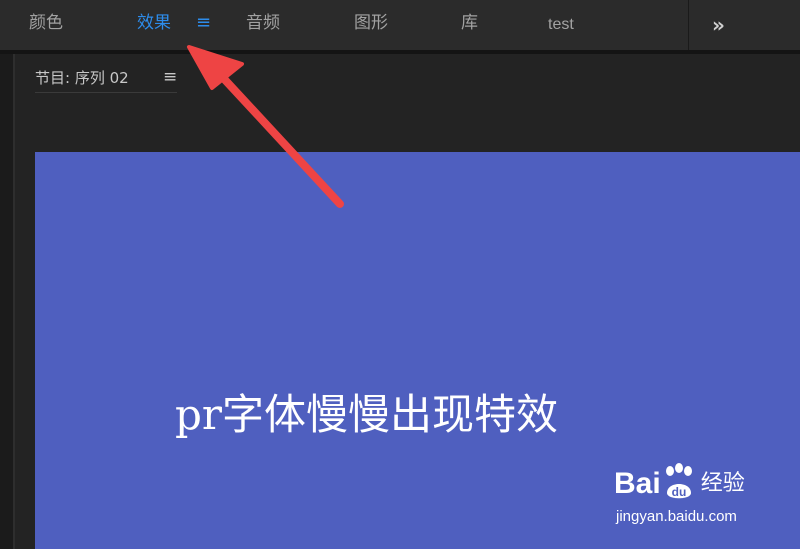 Image resolution: width=800 pixels, height=549 pixels. What do you see at coordinates (154, 23) in the screenshot?
I see `workspace-tab-effects: 效果` at bounding box center [154, 23].